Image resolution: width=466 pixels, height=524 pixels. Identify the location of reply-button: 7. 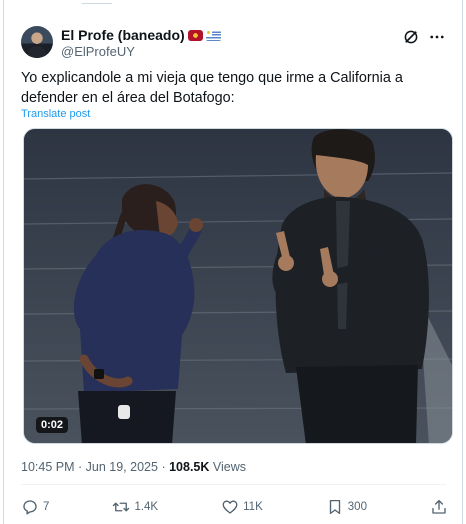
(35, 507).